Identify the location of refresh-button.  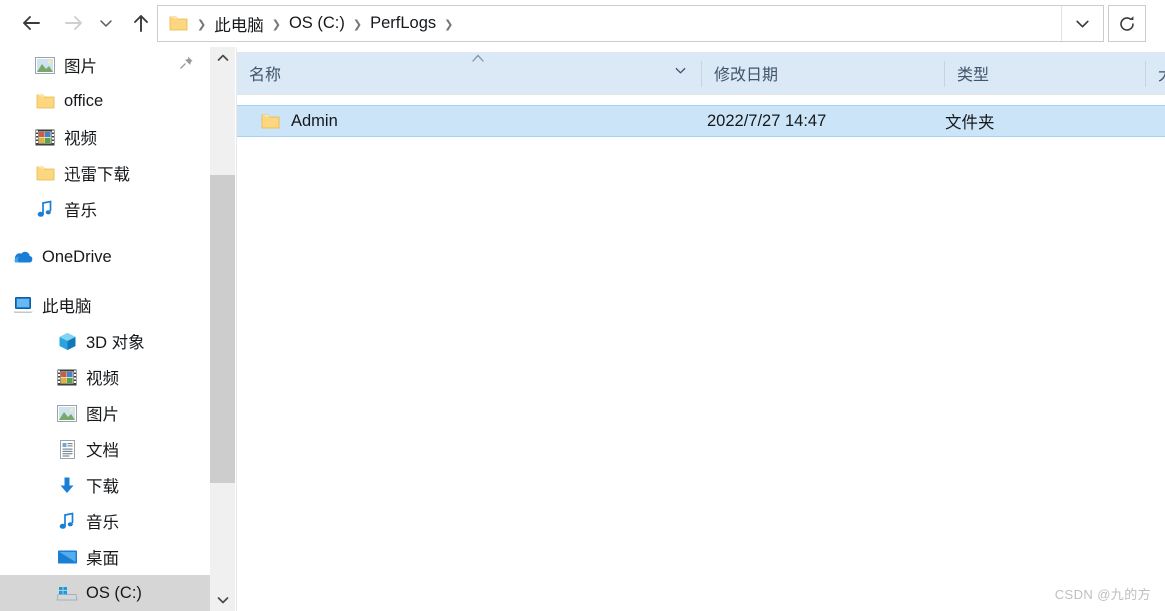
(1127, 23).